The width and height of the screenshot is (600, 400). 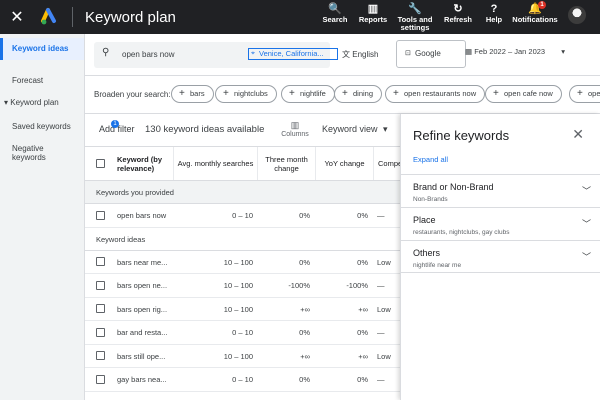 I want to click on select-all-cell, so click(x=100, y=163).